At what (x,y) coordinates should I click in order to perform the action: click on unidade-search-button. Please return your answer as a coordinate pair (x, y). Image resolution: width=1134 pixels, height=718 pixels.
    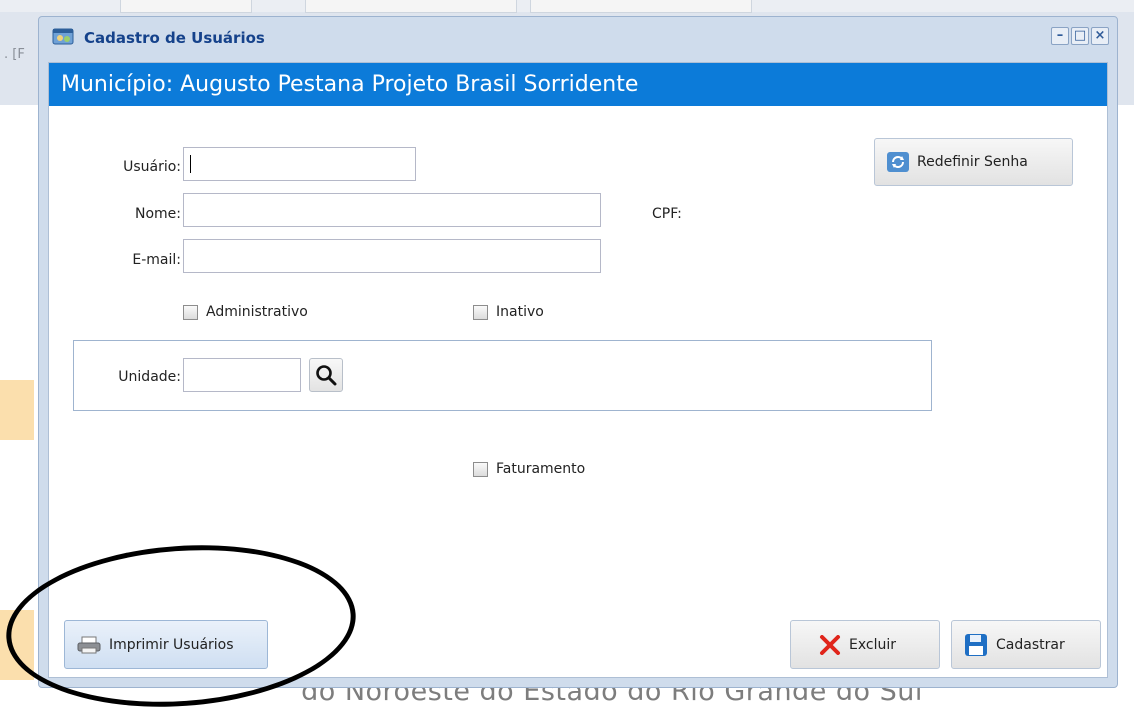
    Looking at the image, I should click on (326, 375).